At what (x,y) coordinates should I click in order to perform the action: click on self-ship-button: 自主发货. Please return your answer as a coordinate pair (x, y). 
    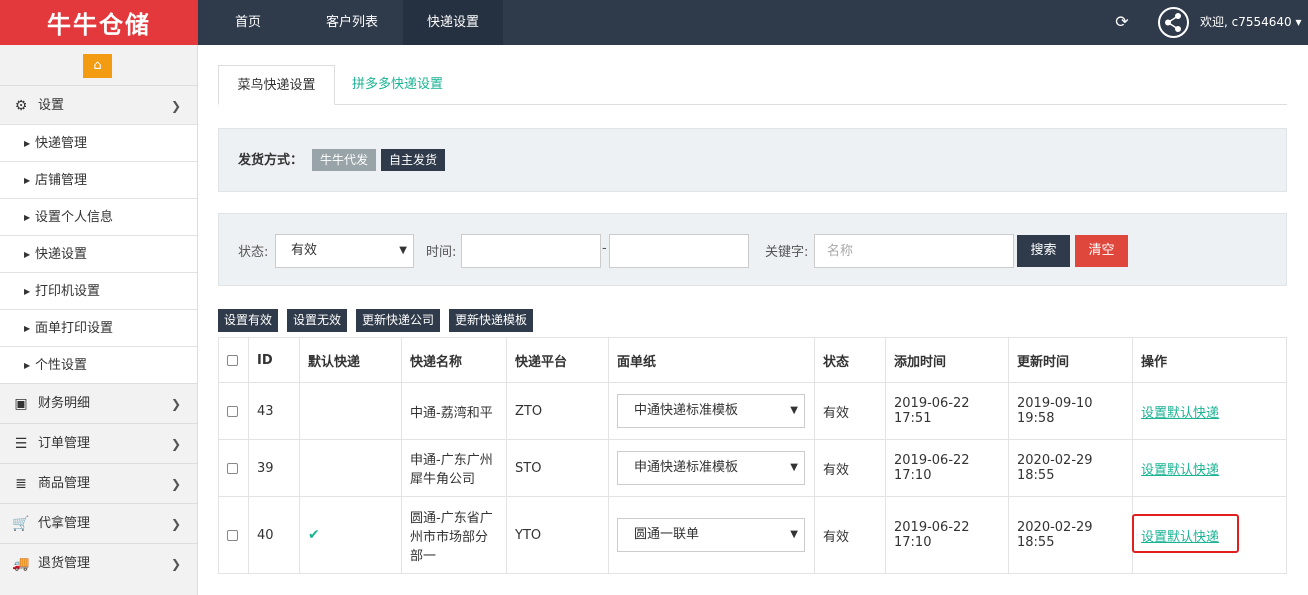
    Looking at the image, I should click on (413, 160).